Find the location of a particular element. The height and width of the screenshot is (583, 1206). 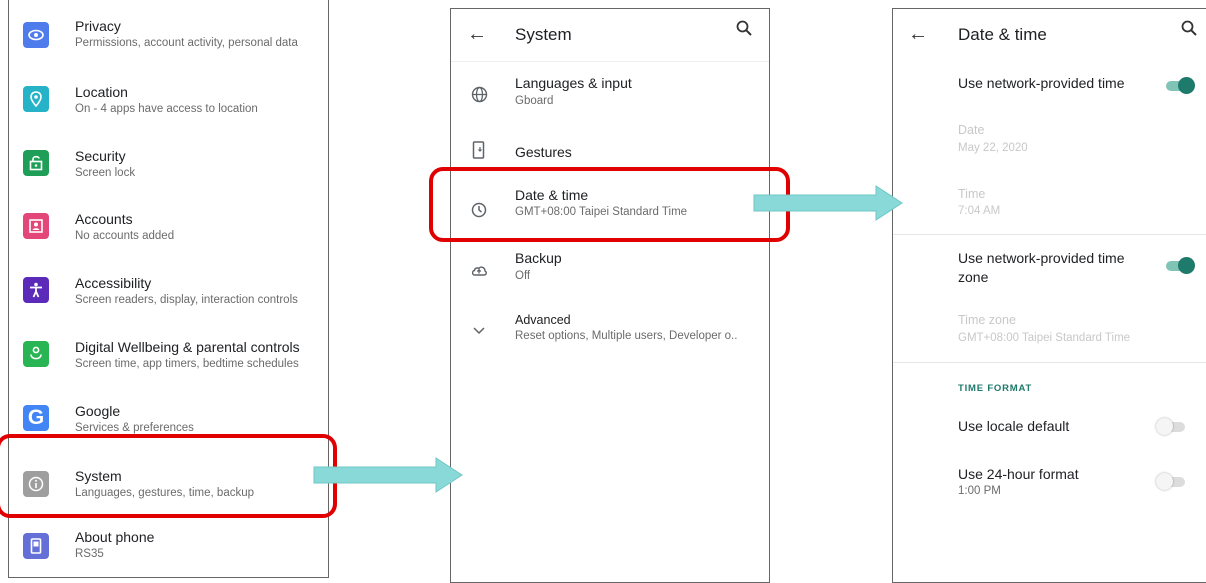

network-zone-toggle is located at coordinates (1179, 265).